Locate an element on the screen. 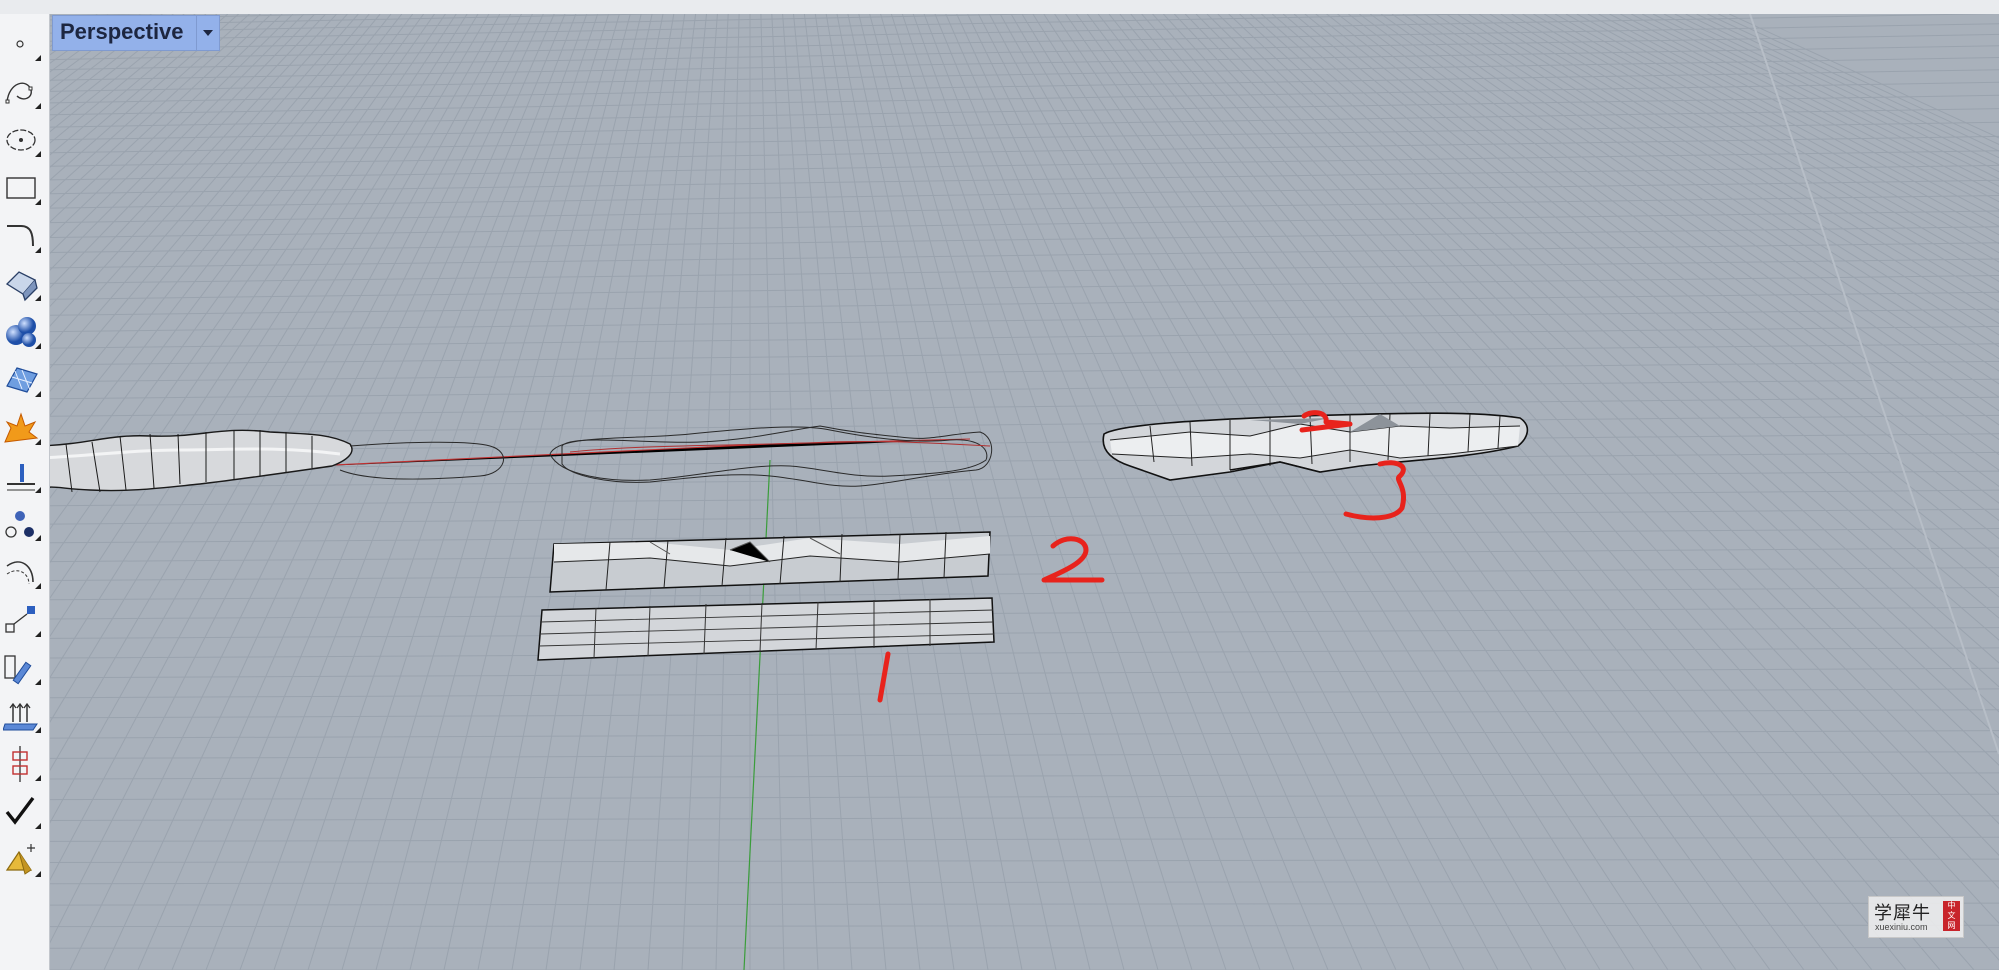 The height and width of the screenshot is (970, 1999). arc-edit-tool is located at coordinates (22, 572).